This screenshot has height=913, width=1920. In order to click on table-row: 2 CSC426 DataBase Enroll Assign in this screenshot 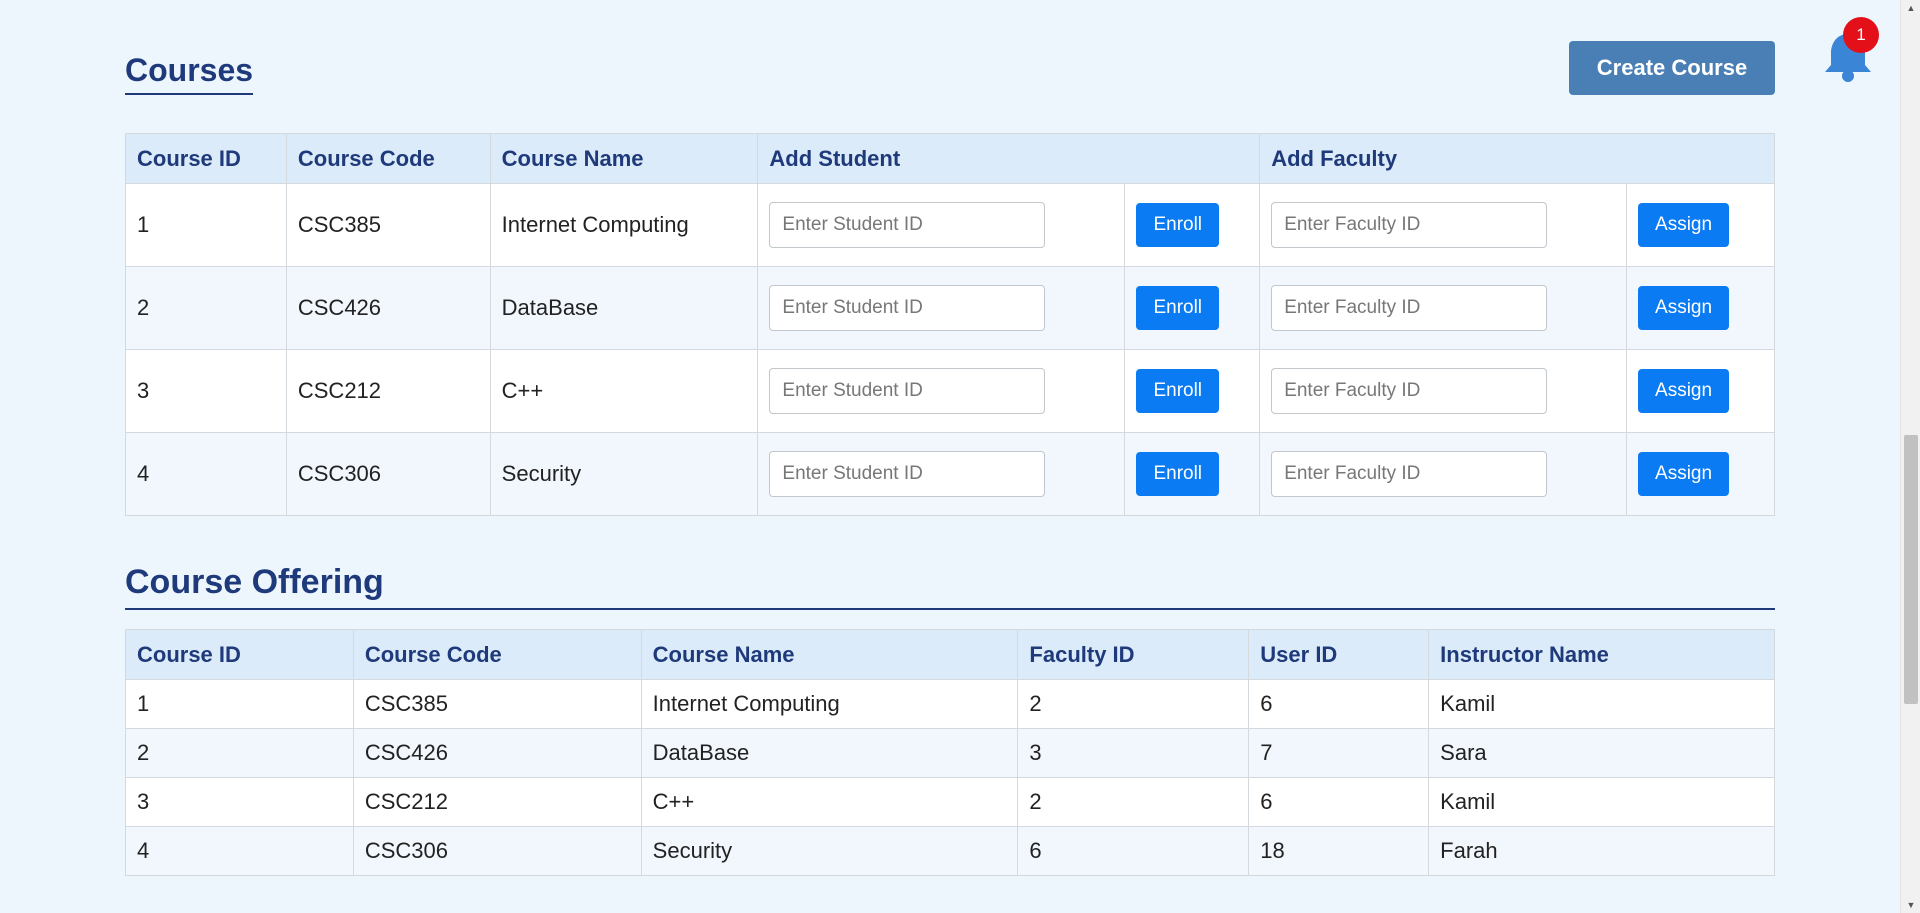, I will do `click(950, 308)`.